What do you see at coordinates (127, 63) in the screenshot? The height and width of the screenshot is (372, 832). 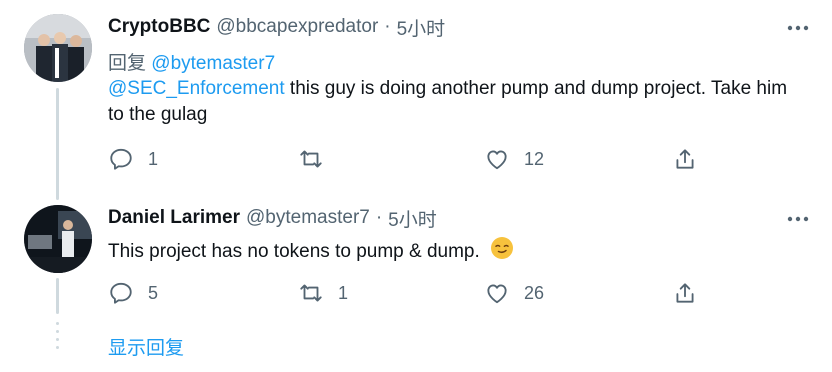 I see `replying-label: 回复` at bounding box center [127, 63].